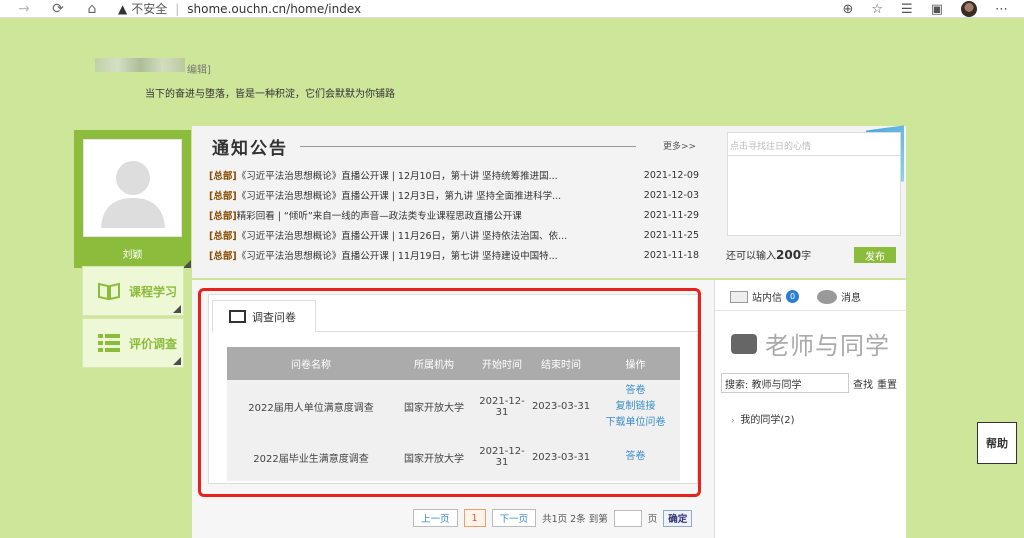 The image size is (1024, 538). I want to click on collections-icon: ▣, so click(937, 9).